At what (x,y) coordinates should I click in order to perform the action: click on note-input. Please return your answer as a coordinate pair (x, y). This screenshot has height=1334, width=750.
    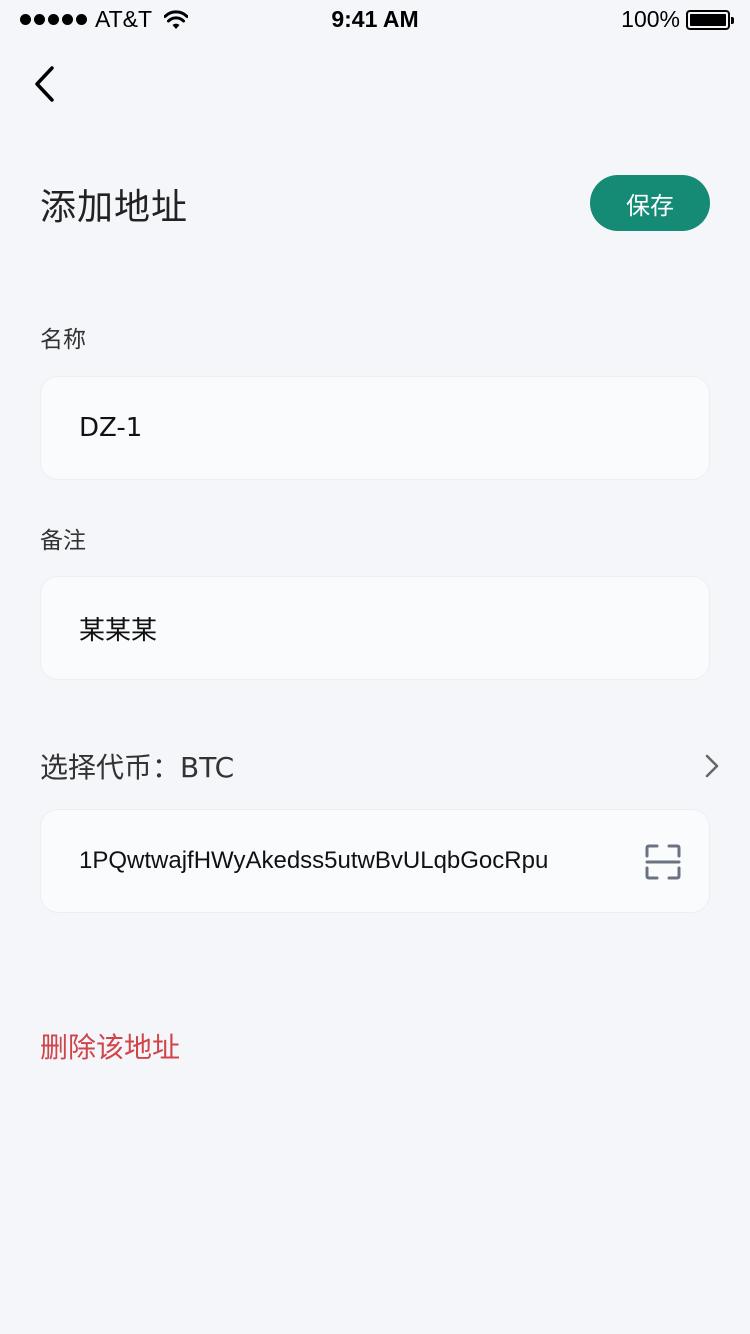
    Looking at the image, I should click on (394, 628).